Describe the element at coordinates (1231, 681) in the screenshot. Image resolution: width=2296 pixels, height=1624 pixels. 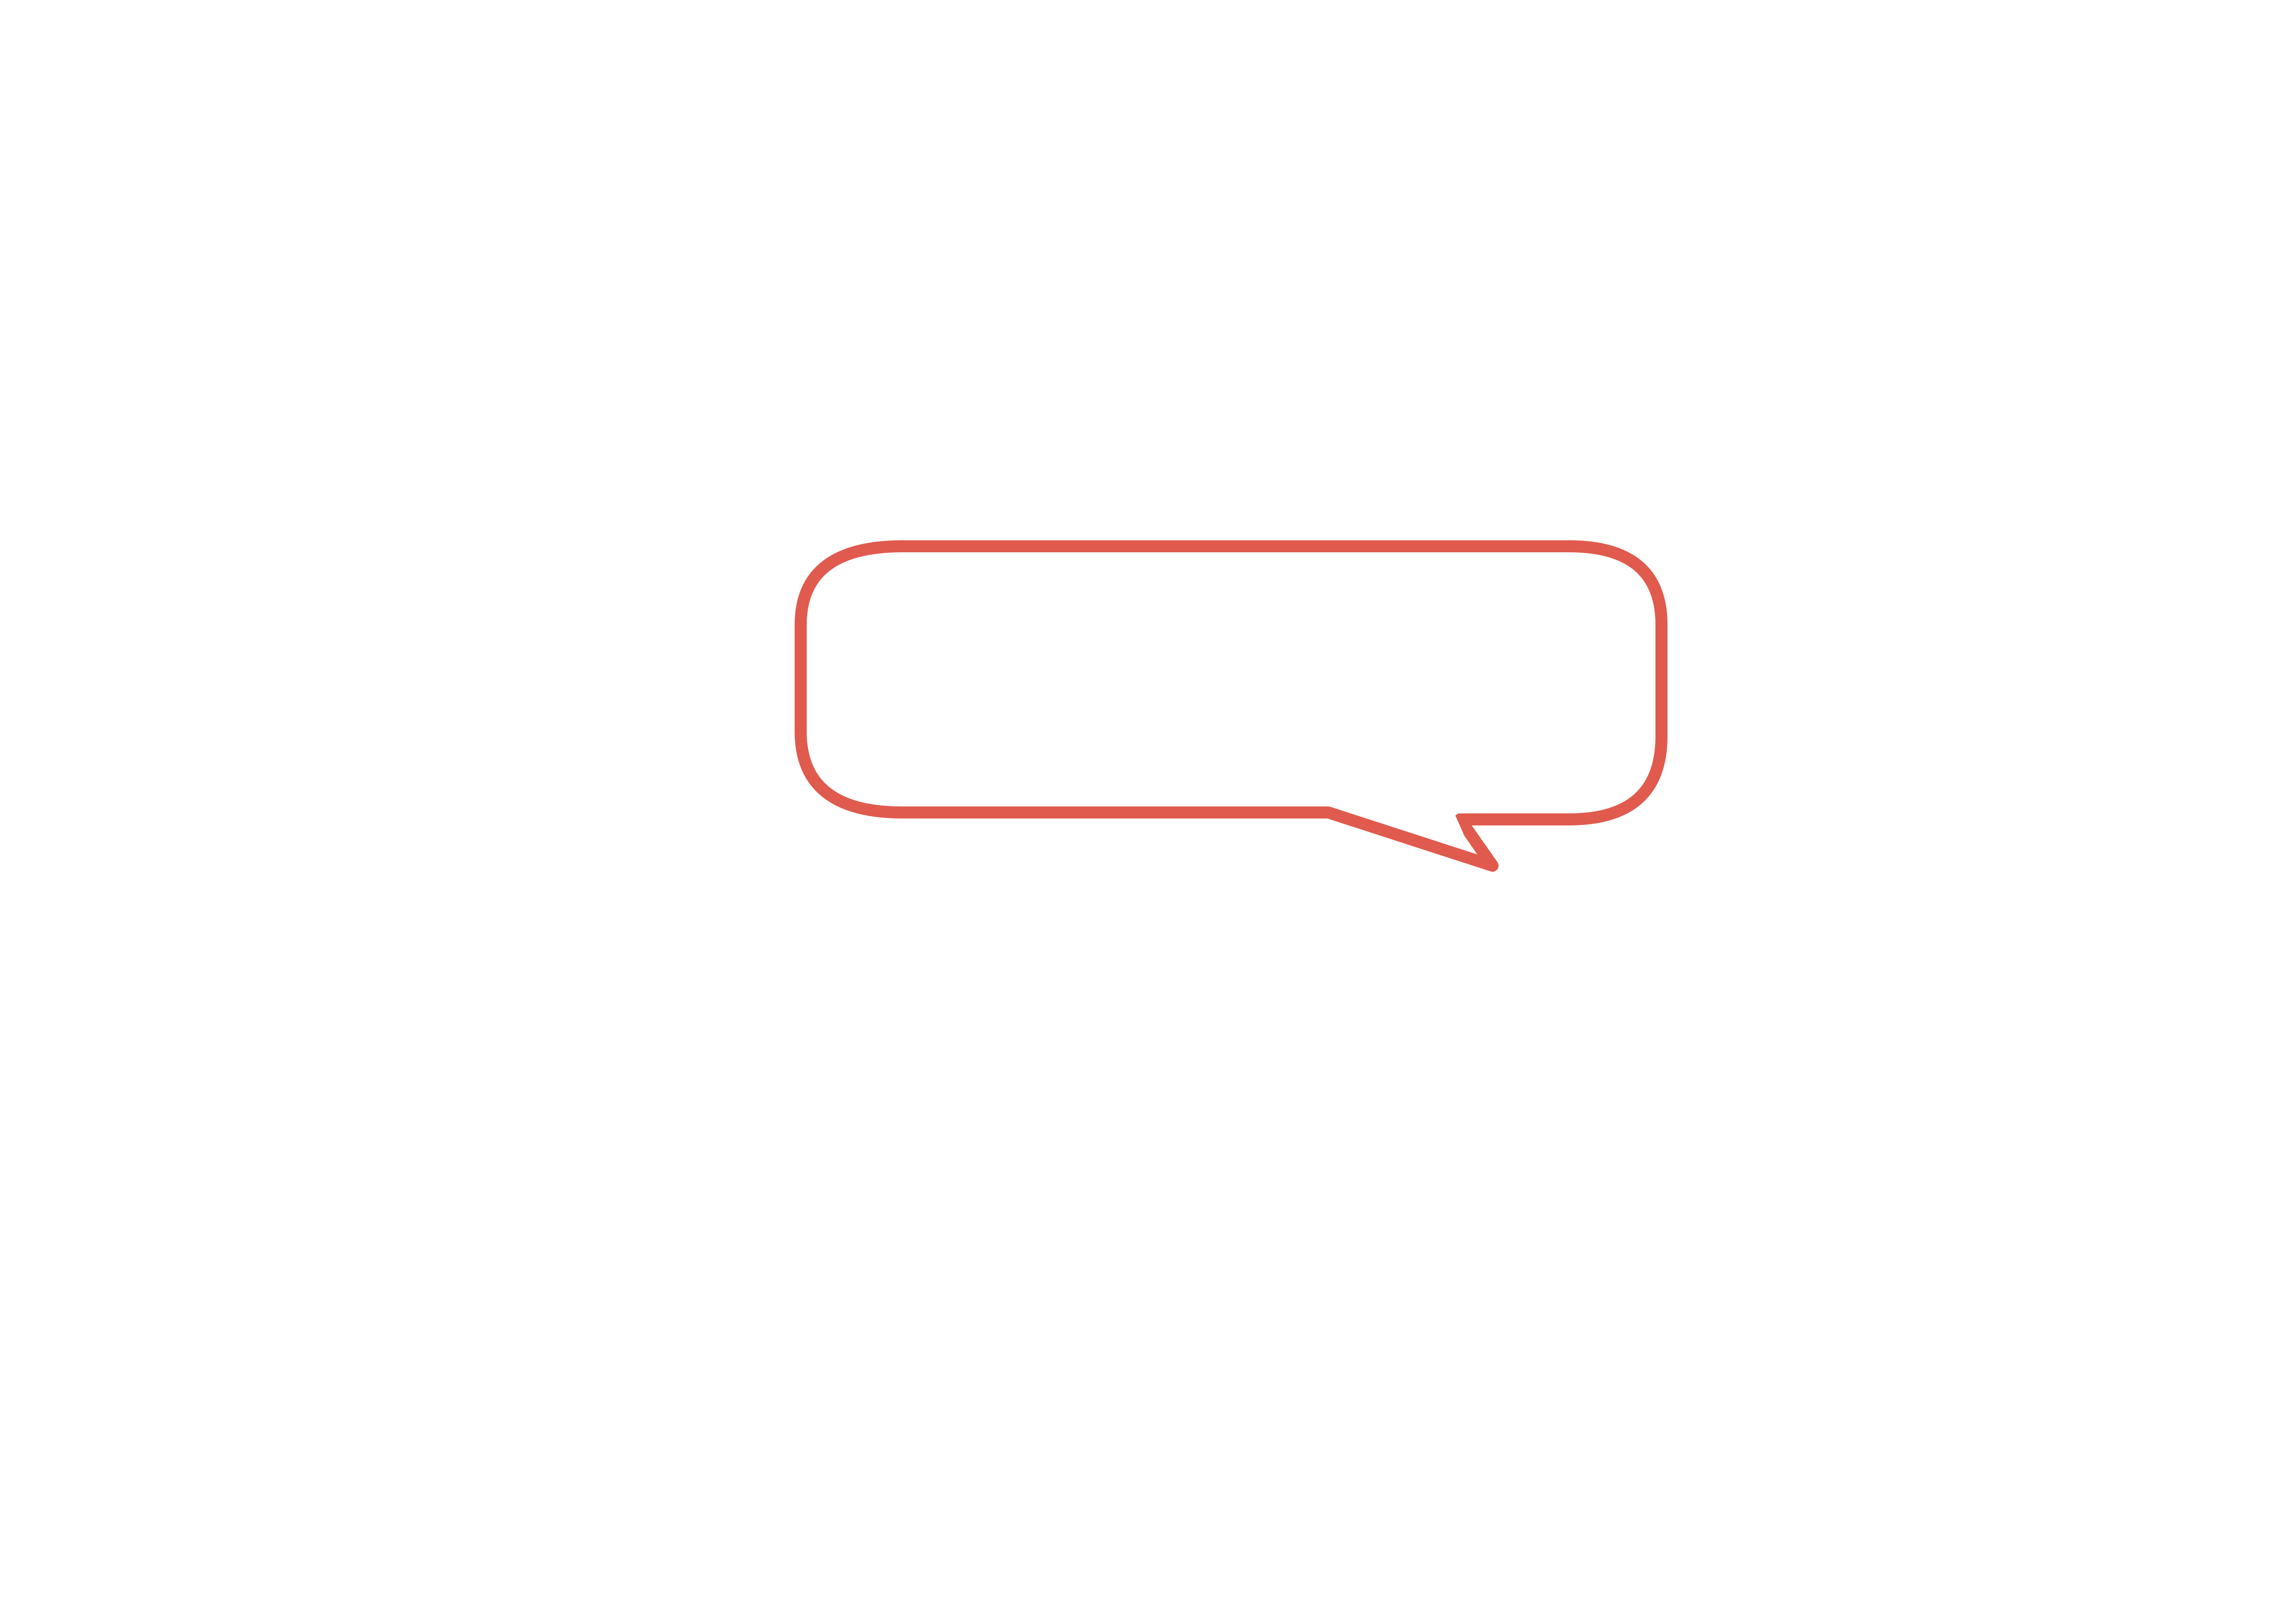
I see `speech-bubble-text` at that location.